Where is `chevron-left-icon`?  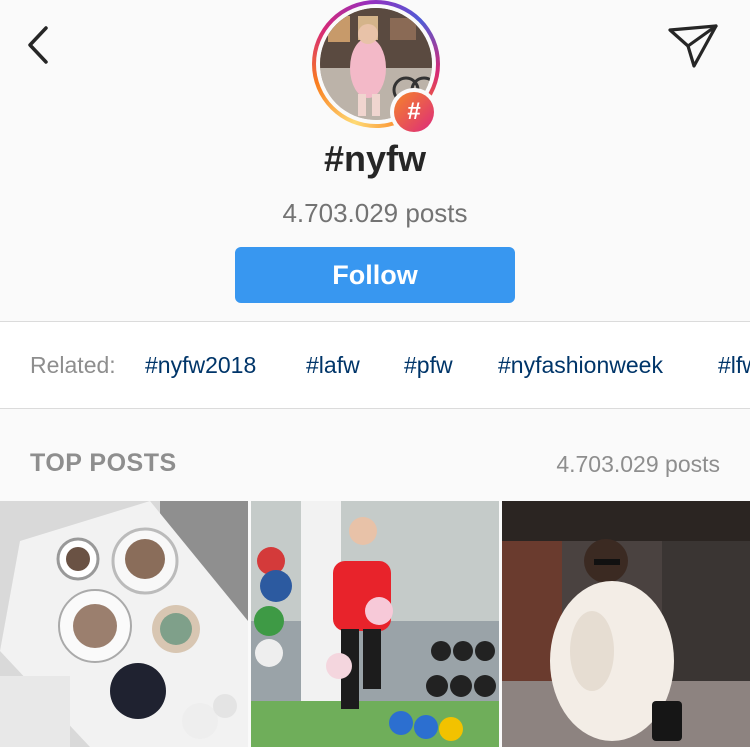
chevron-left-icon is located at coordinates (38, 45).